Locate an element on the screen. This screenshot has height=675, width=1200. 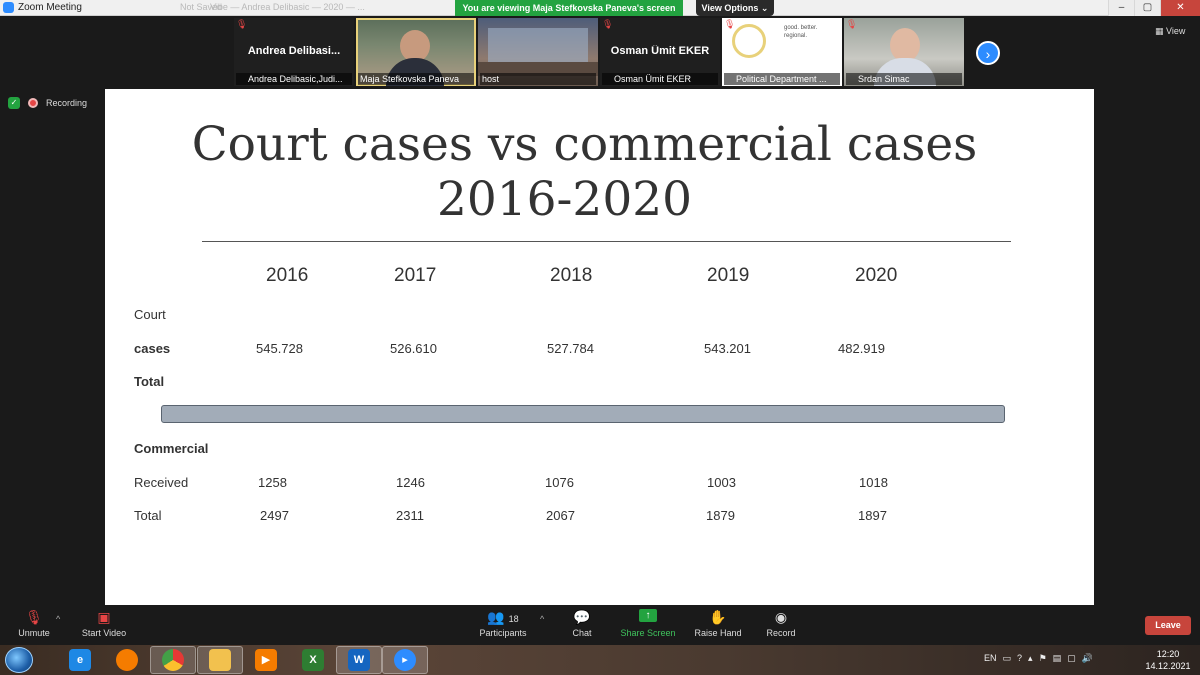
keyboard-icon: ▭ is located at coordinates (1007, 658).